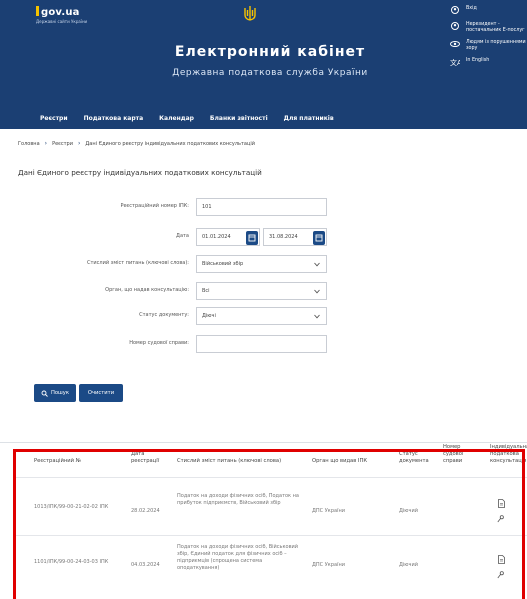  What do you see at coordinates (250, 13) in the screenshot?
I see `trident-icon` at bounding box center [250, 13].